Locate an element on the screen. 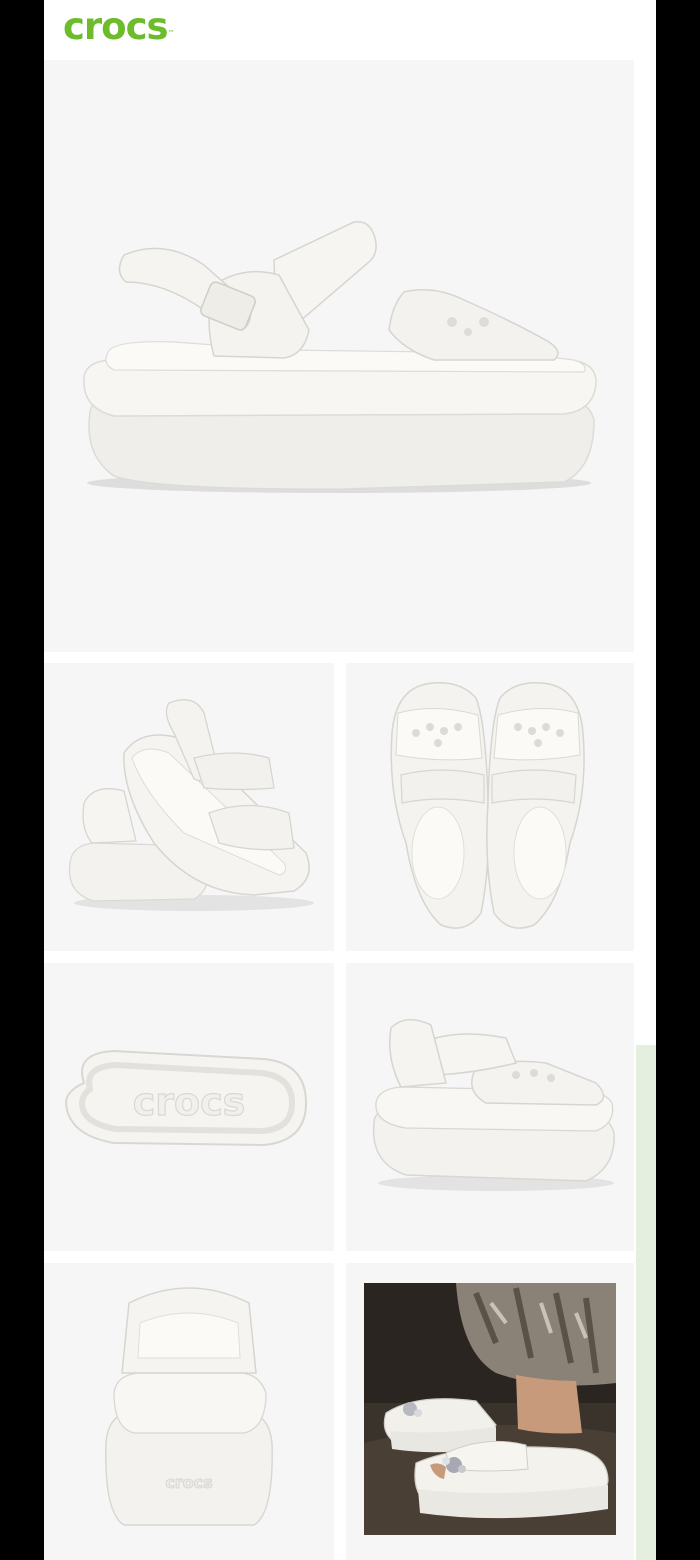 This screenshot has height=1560, width=700. sandal-side-illustration is located at coordinates (340, 357).